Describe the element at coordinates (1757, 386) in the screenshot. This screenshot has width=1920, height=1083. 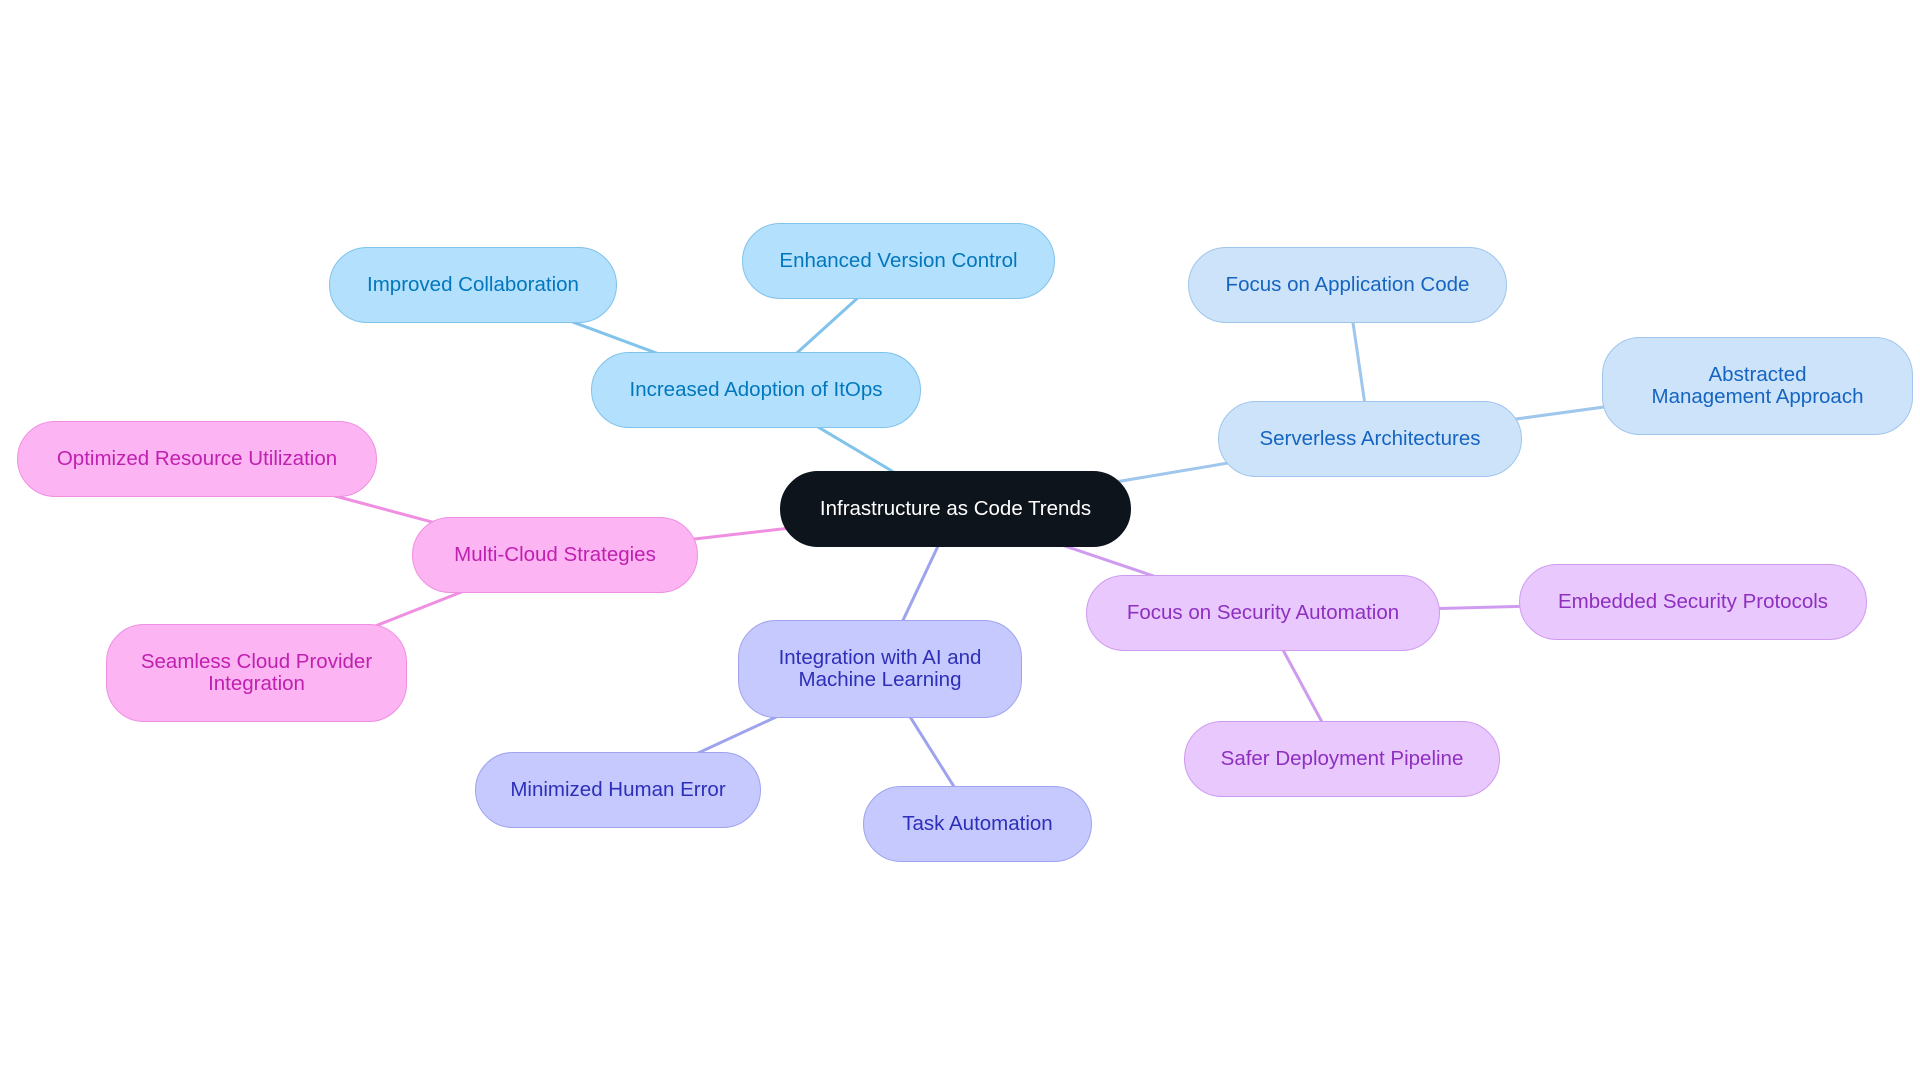
I see `leaf-node-abstracted-management: Abstracted Management Approach` at that location.